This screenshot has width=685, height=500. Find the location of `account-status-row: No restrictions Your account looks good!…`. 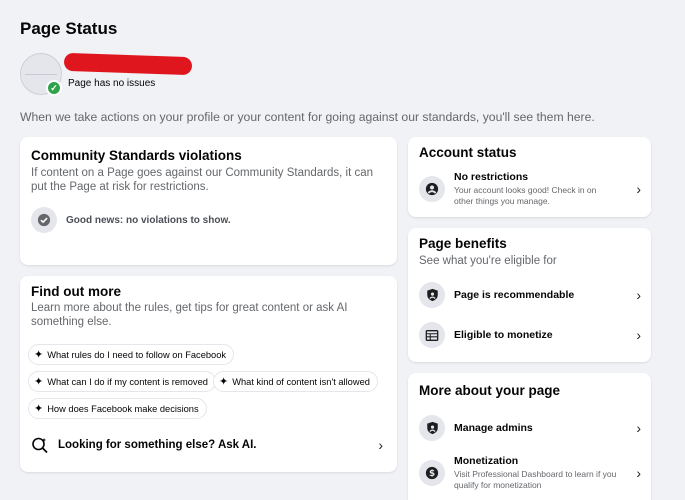

account-status-row: No restrictions Your account looks good!… is located at coordinates (530, 189).